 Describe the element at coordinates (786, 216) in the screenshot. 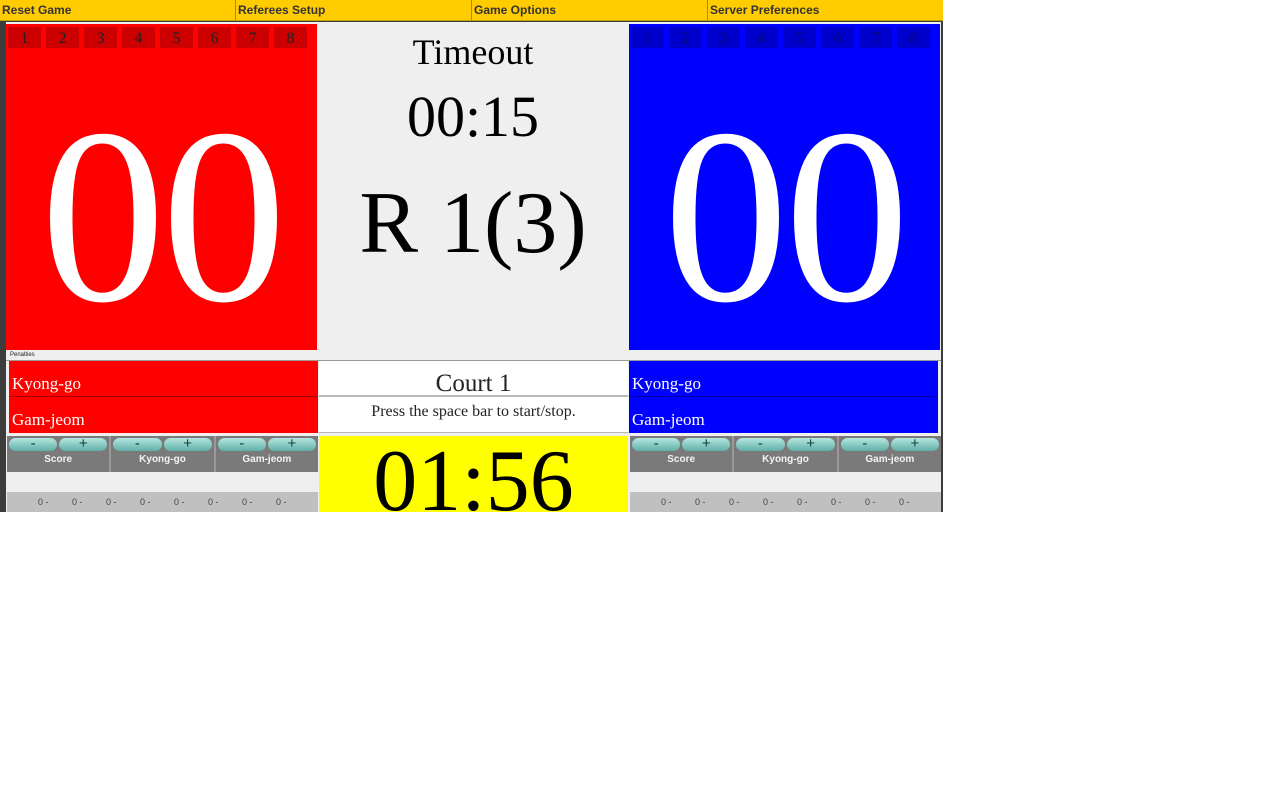

I see `blue-score: 00` at that location.